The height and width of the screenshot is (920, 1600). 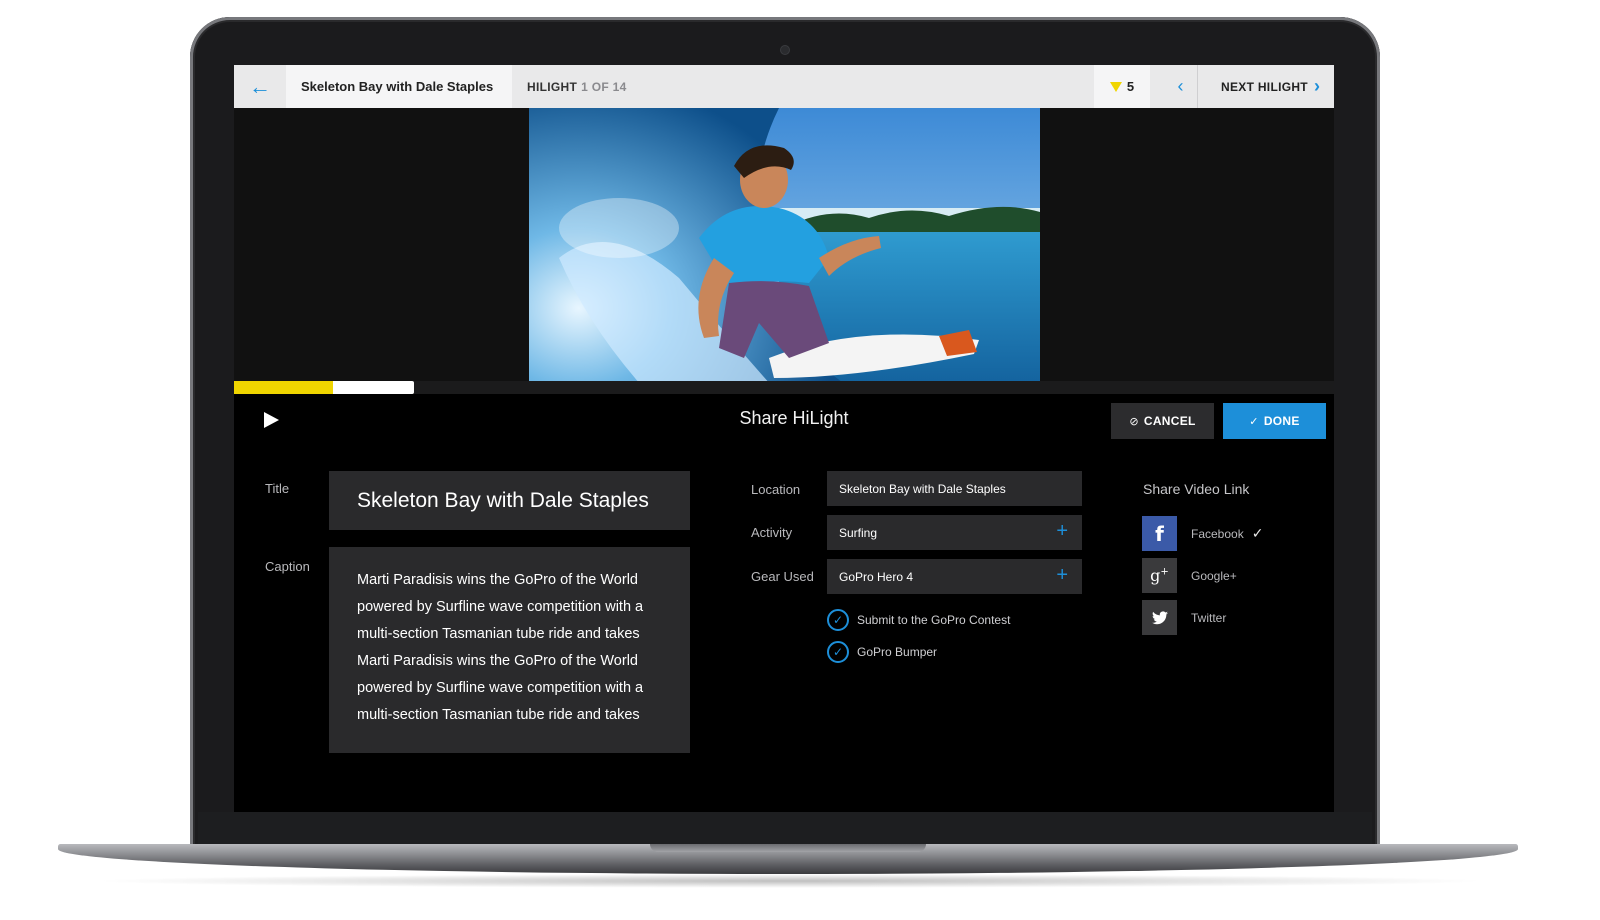 I want to click on laptop-base, so click(x=788, y=859).